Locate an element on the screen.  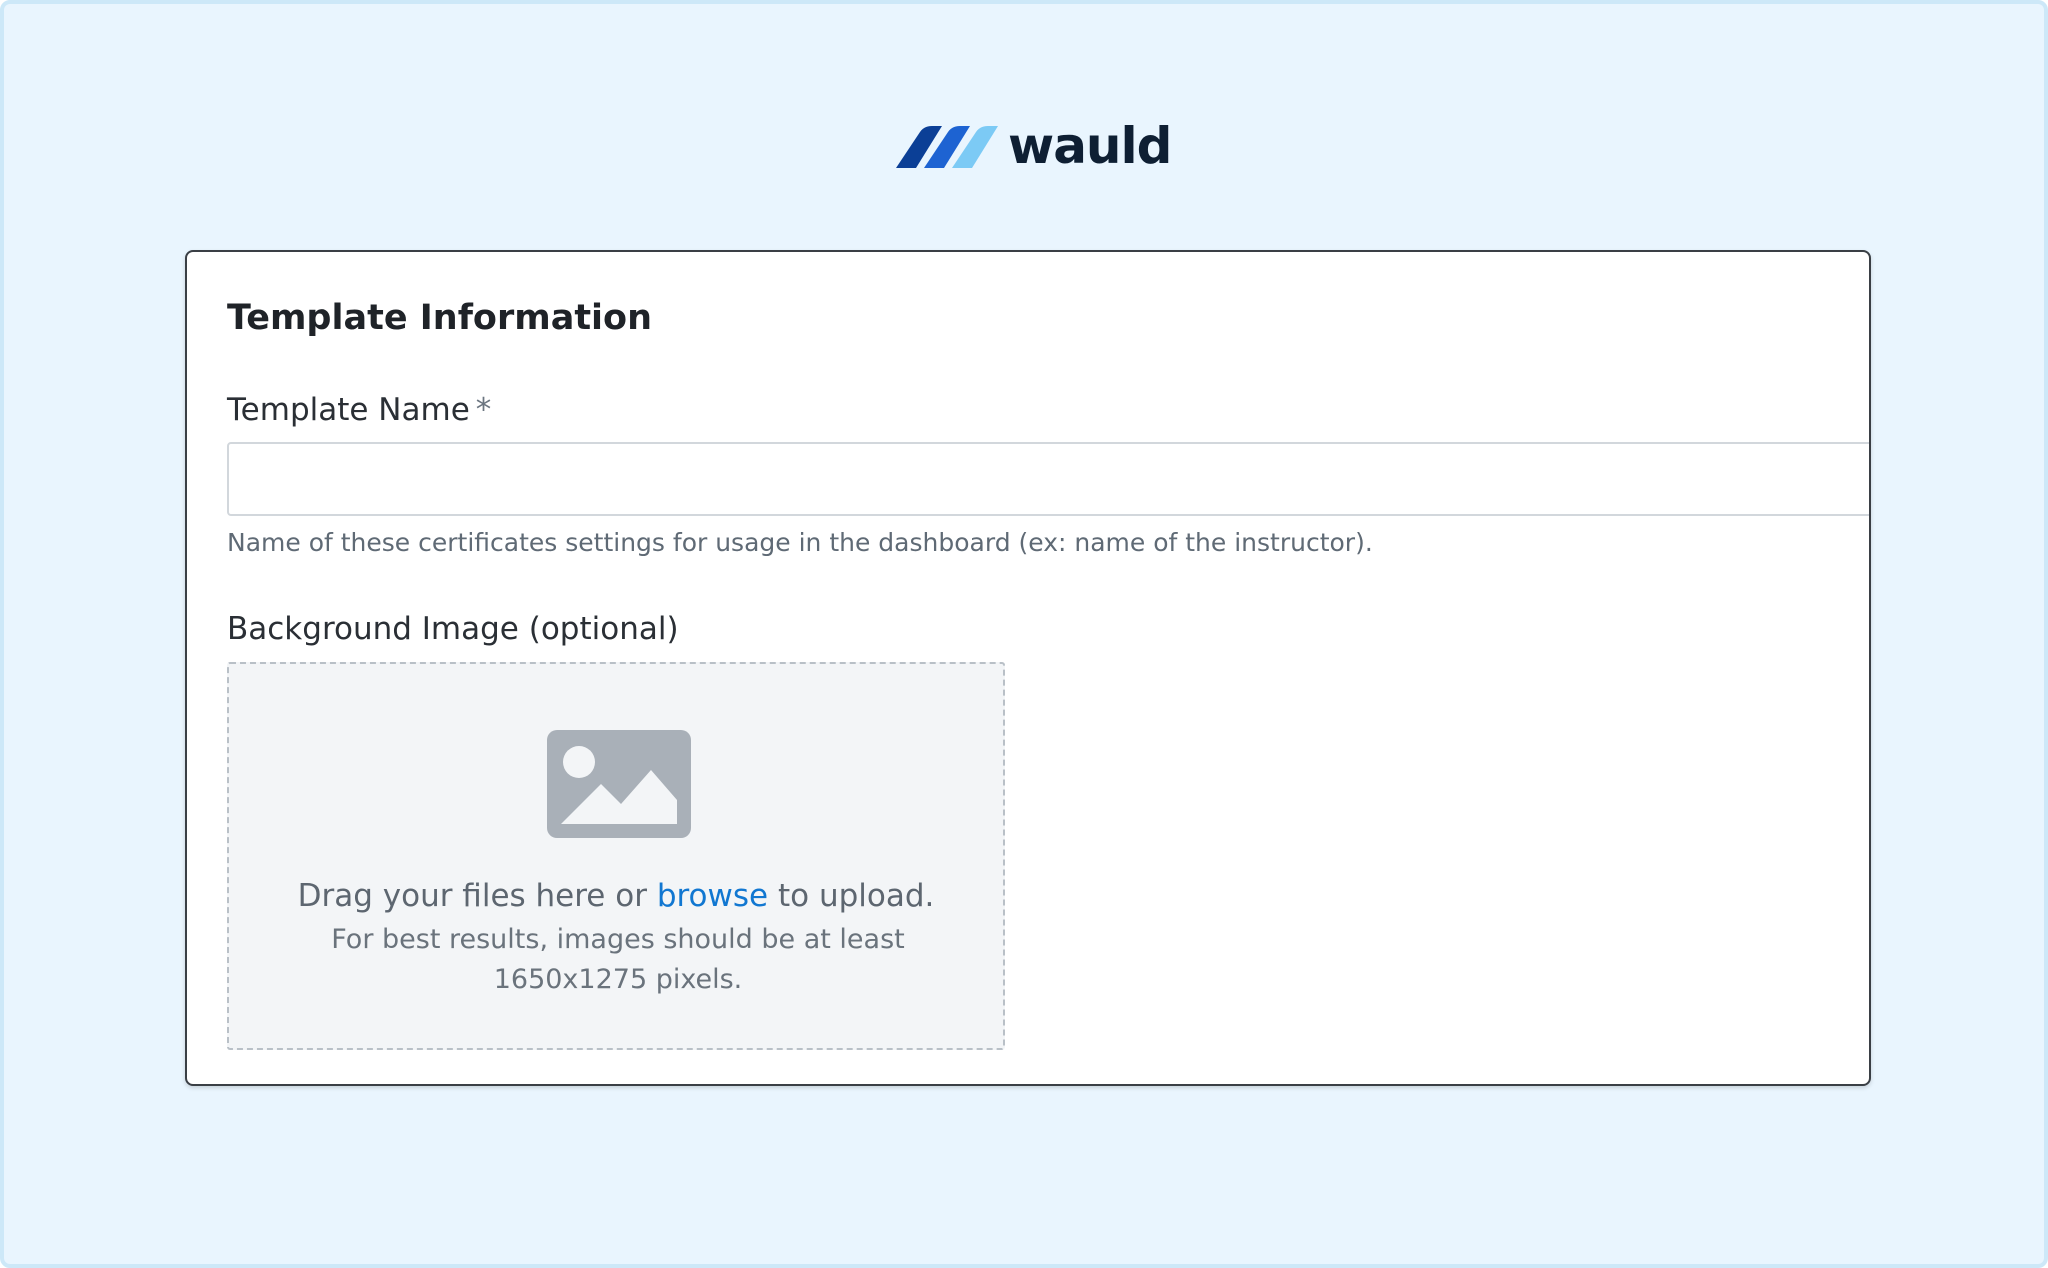
template-name-input is located at coordinates (1048, 479).